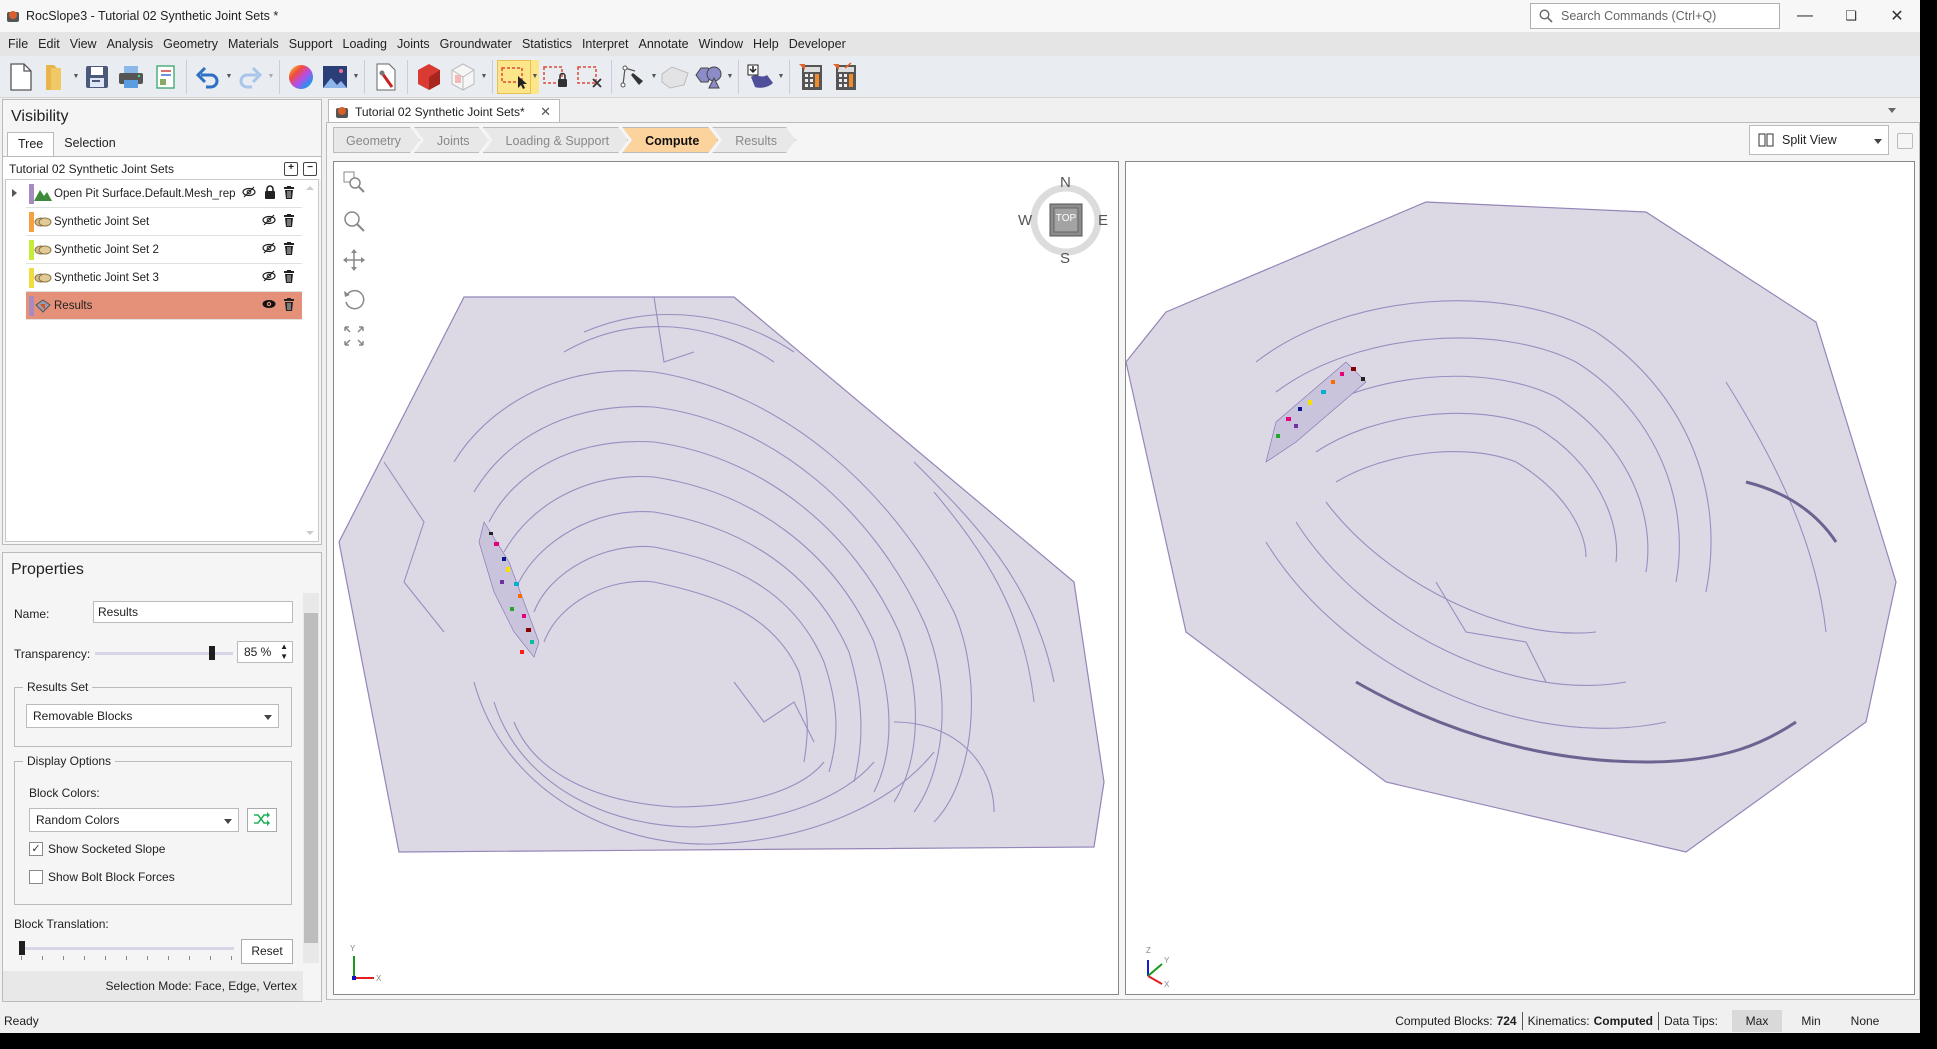 This screenshot has height=1049, width=1937. Describe the element at coordinates (356, 77) in the screenshot. I see `image-dropdown: ▼` at that location.